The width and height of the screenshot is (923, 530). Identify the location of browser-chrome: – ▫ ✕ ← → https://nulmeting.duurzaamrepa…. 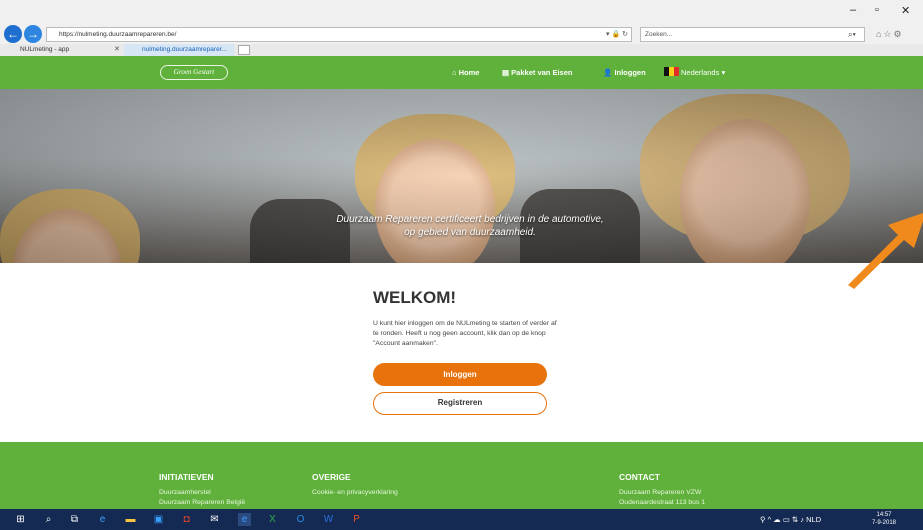
(461, 28).